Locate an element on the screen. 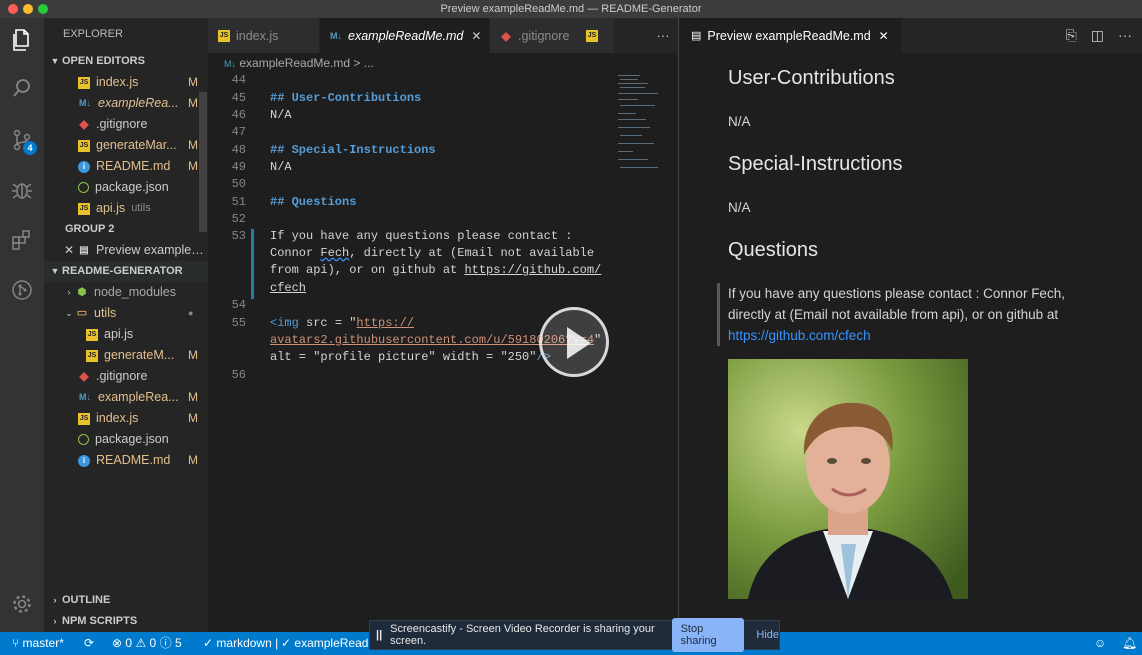  sync-icon: ⟳ is located at coordinates (89, 643).